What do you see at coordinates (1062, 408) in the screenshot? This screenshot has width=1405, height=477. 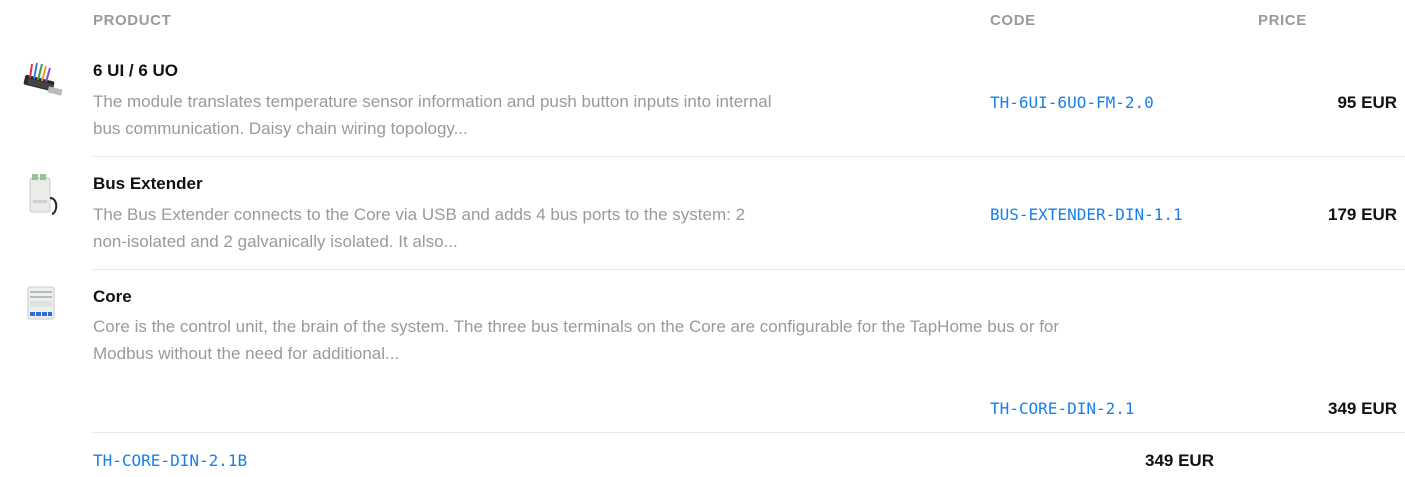 I see `product-code-link: TH-CORE-DIN-2.1` at bounding box center [1062, 408].